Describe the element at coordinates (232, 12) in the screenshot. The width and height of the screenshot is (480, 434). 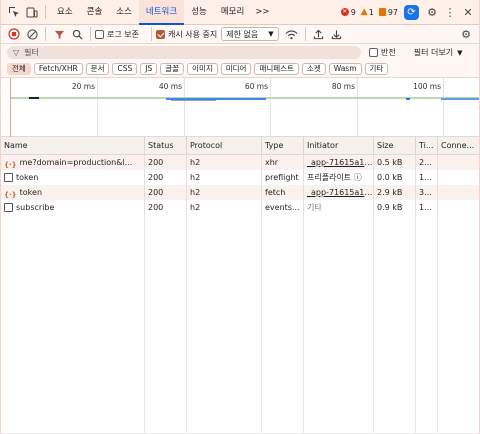
I see `tab-memory: 메모리` at that location.